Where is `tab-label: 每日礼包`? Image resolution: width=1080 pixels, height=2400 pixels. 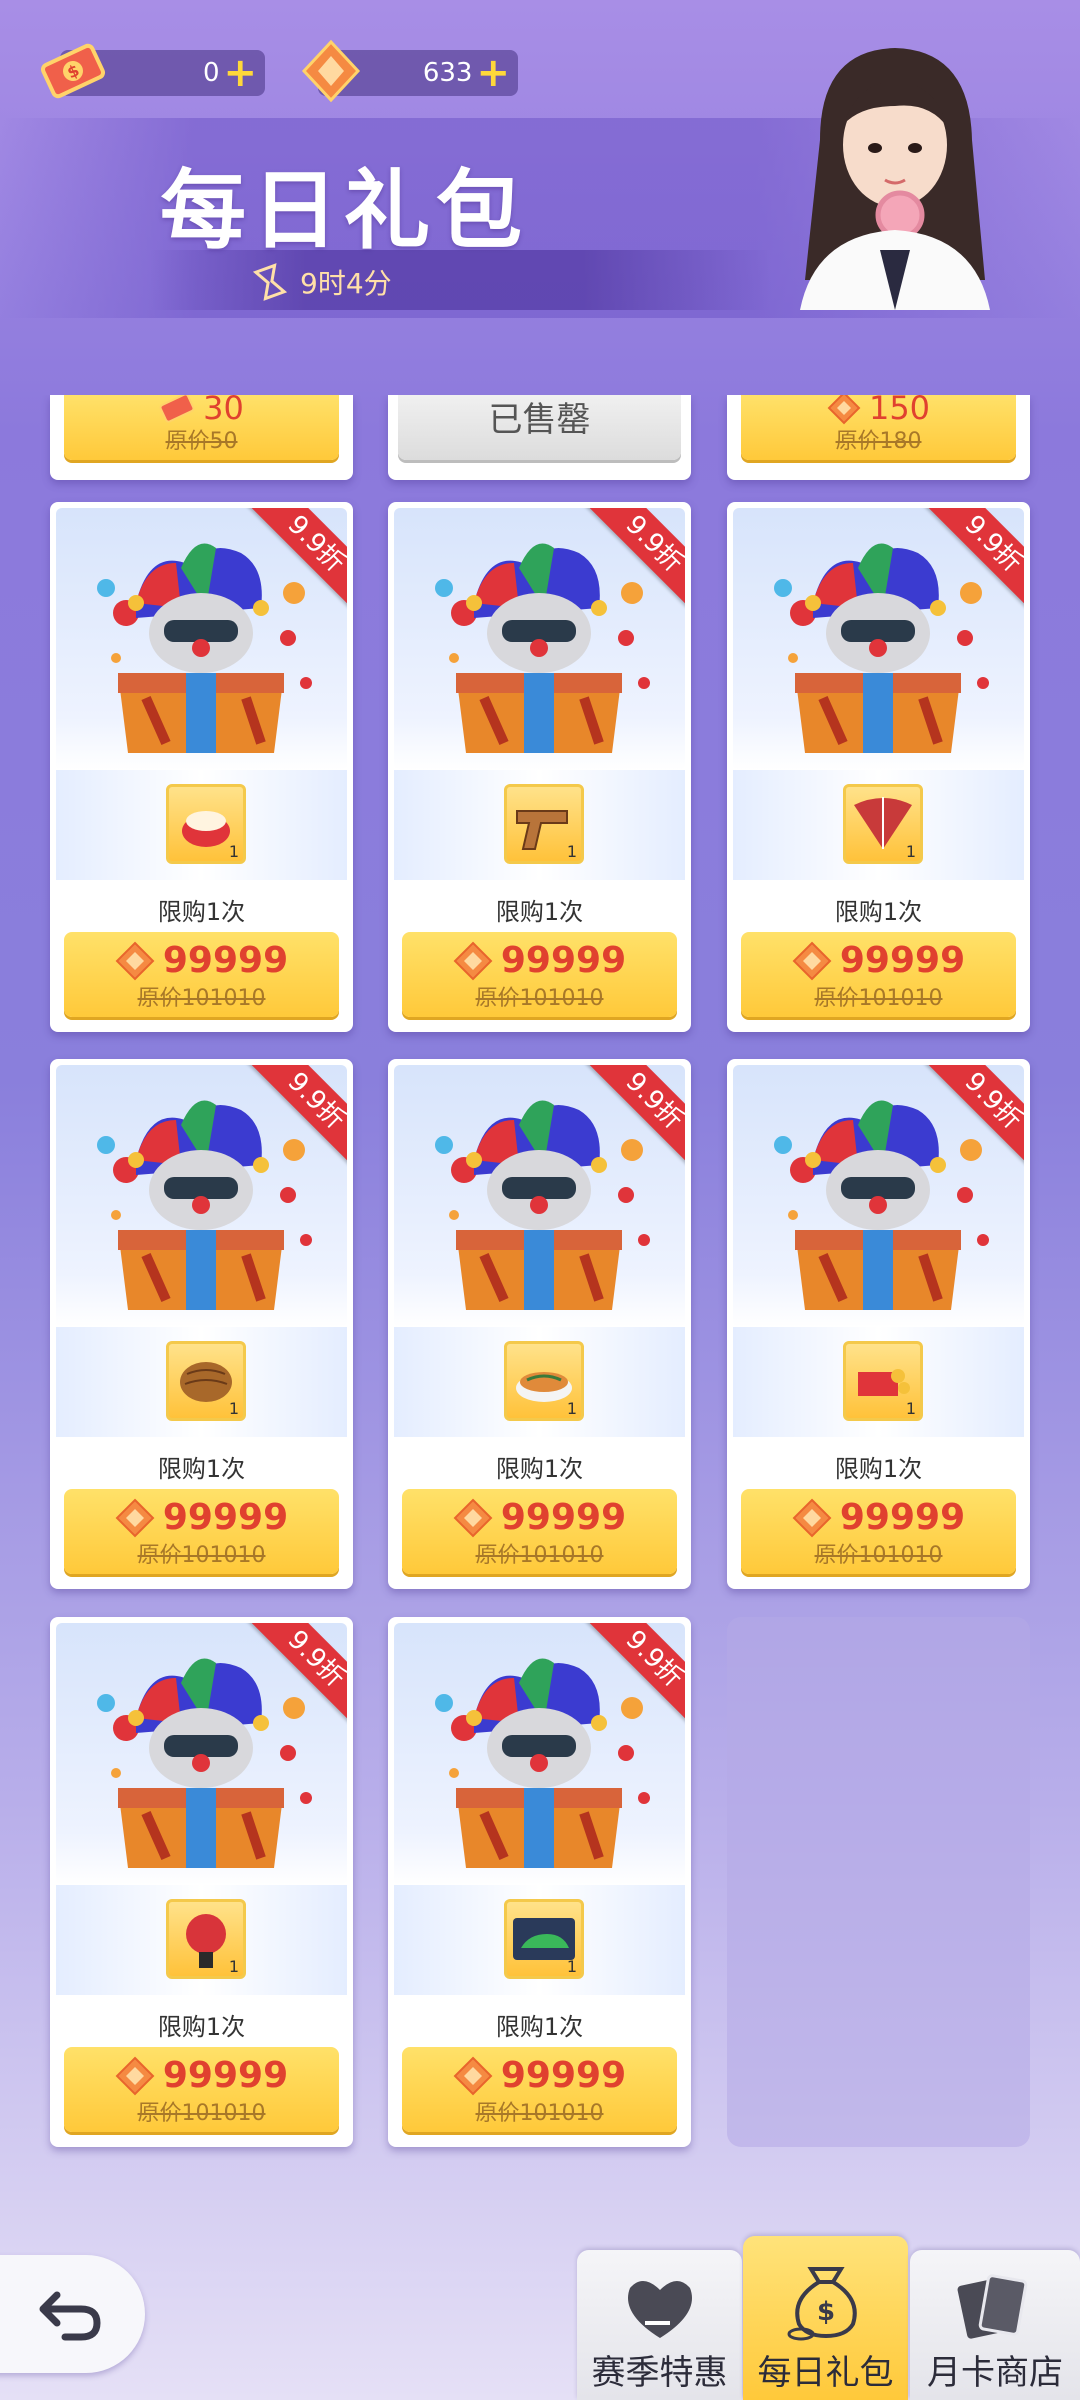
tab-label: 每日礼包 is located at coordinates (825, 2373).